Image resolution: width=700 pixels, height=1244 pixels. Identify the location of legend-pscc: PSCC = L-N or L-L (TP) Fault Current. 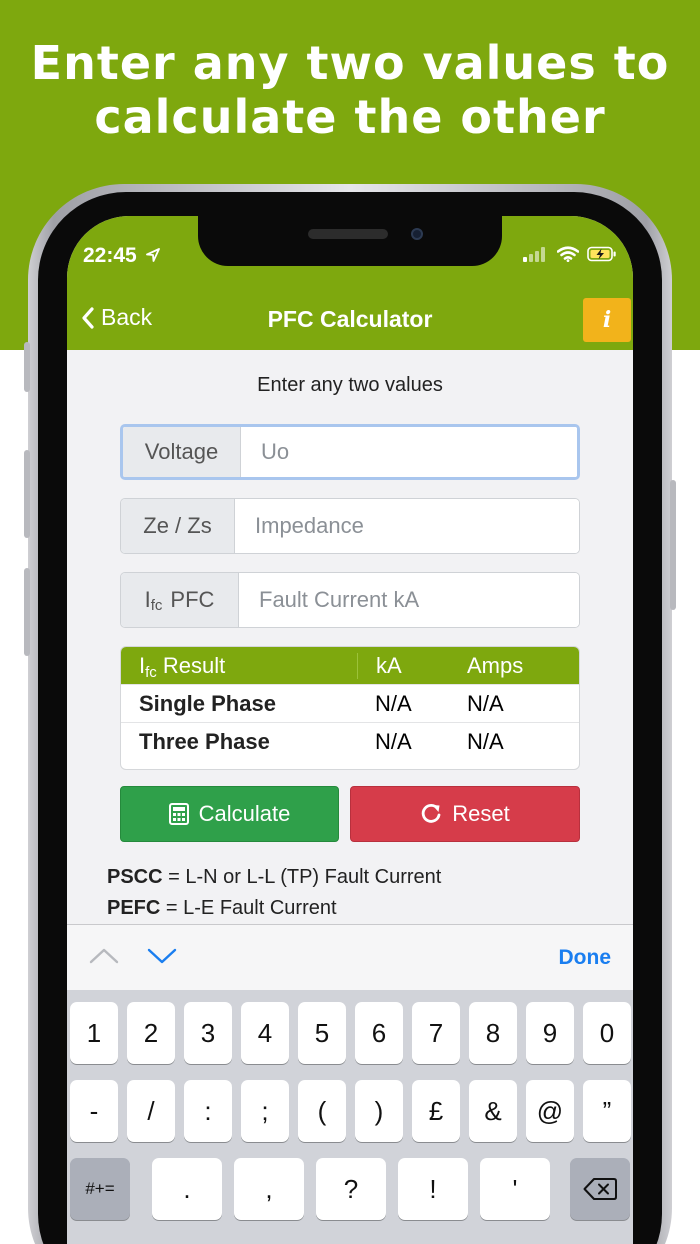
(274, 877).